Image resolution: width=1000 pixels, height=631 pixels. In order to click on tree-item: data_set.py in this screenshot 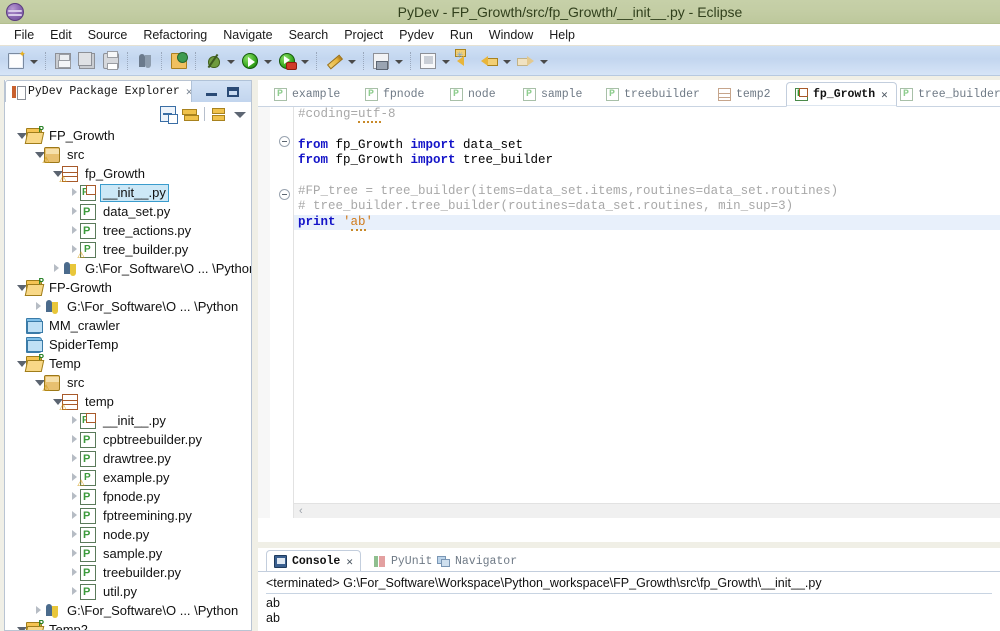, I will do `click(128, 211)`.